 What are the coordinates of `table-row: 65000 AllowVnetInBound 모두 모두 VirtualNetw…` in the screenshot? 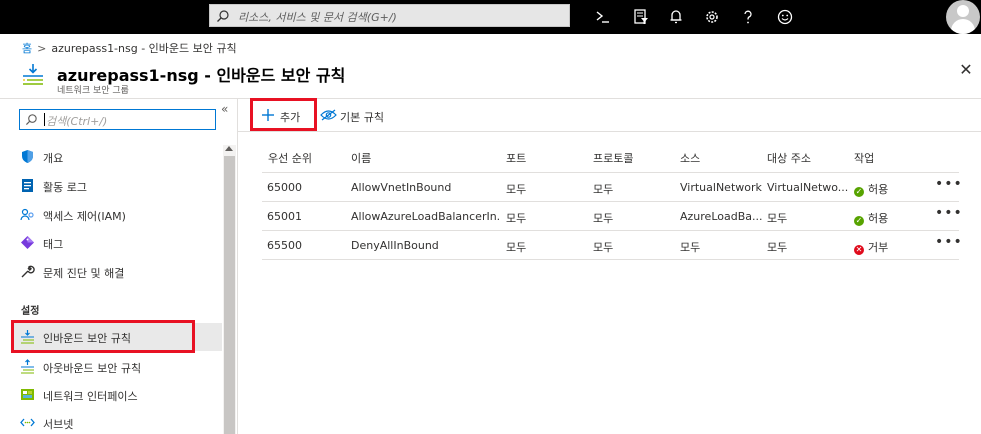 It's located at (612, 187).